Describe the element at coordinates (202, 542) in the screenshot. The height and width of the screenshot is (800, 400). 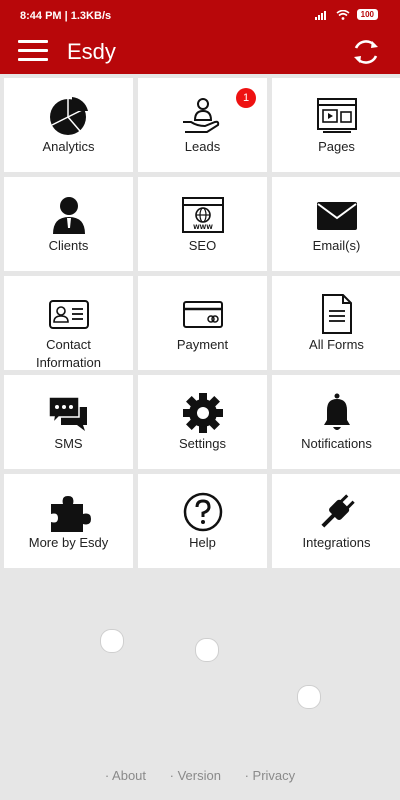
I see `tile-label: Help` at that location.